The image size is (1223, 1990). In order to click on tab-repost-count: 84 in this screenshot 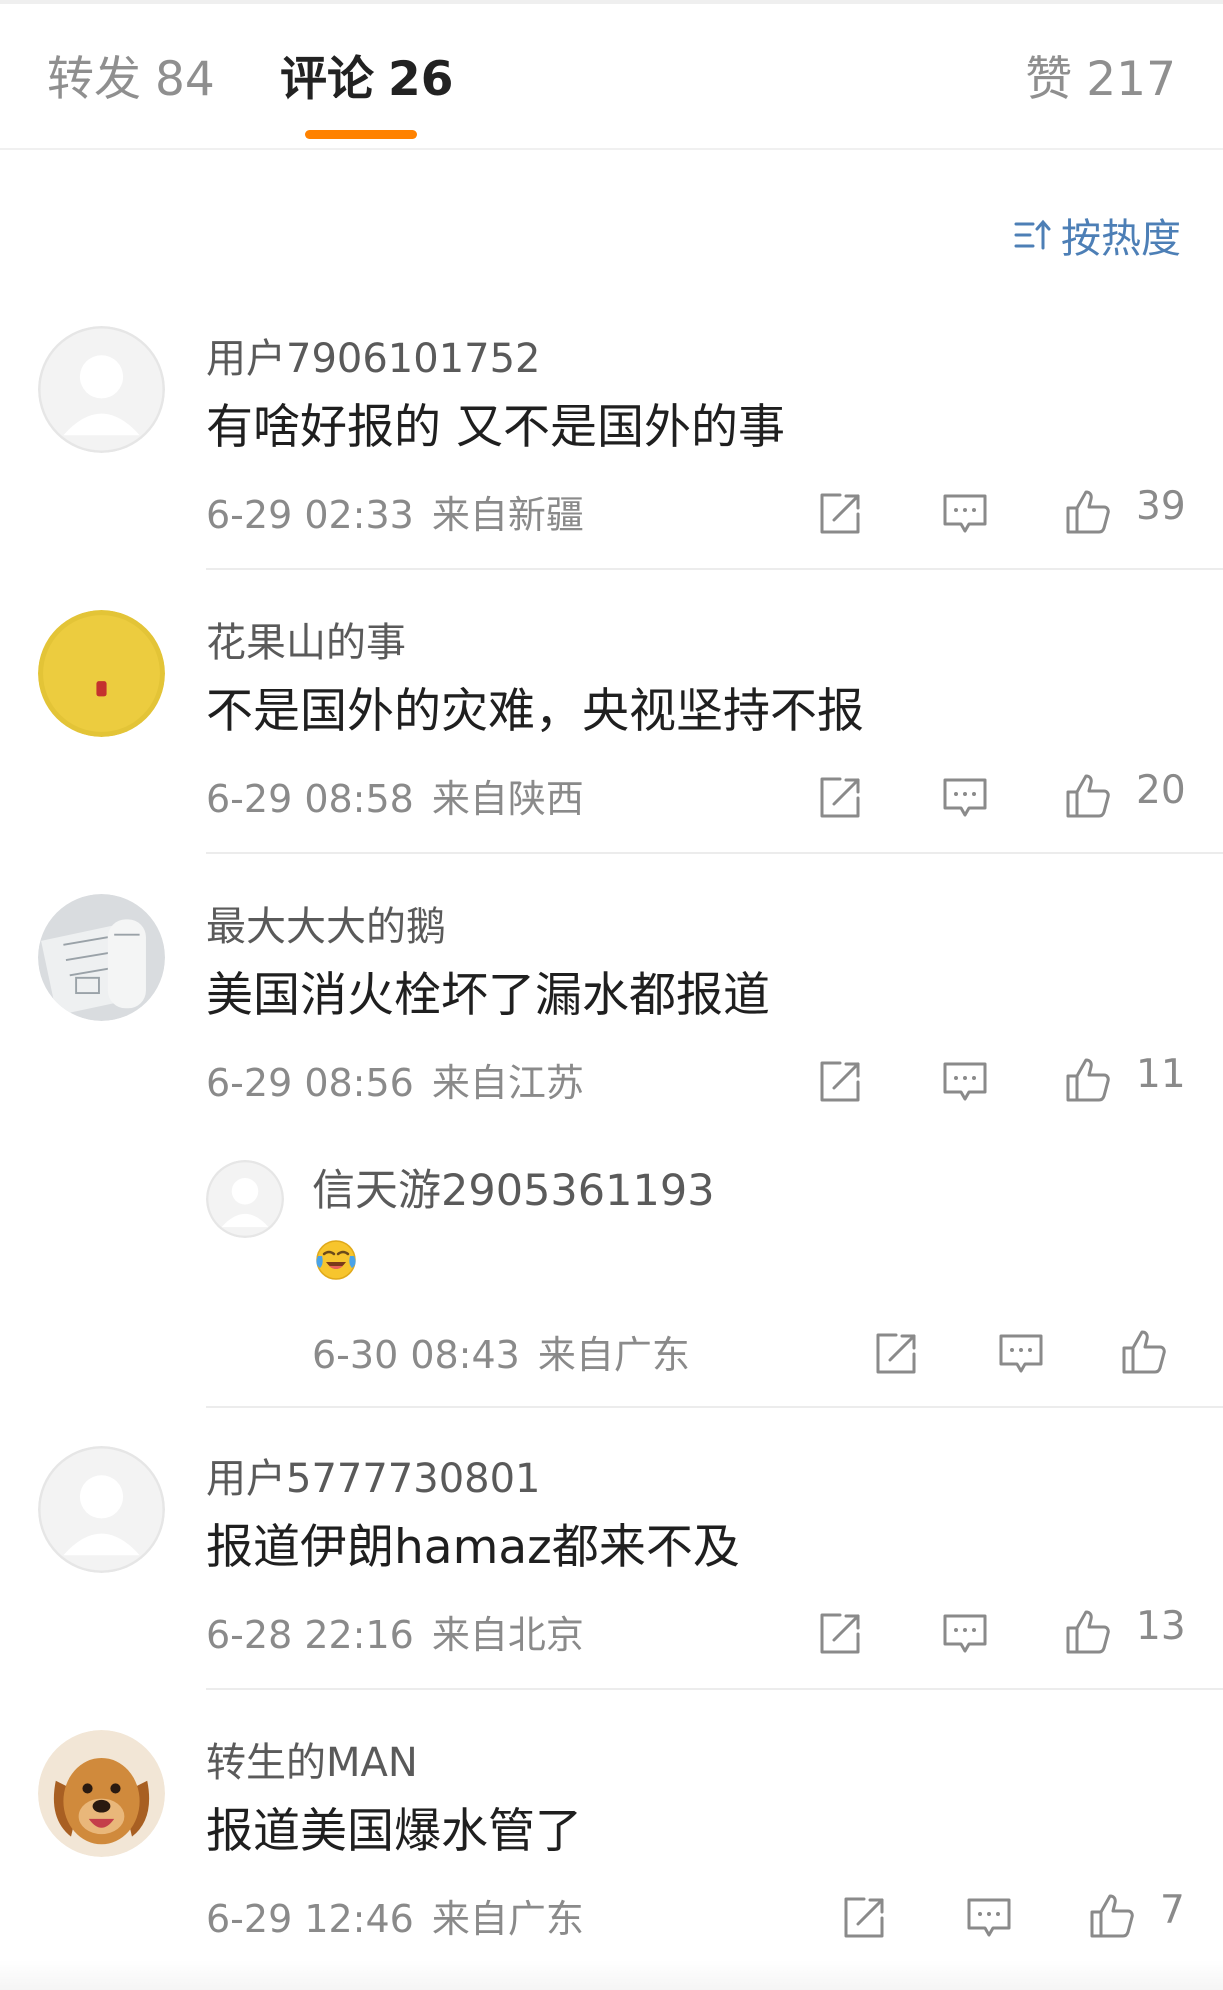, I will do `click(185, 79)`.